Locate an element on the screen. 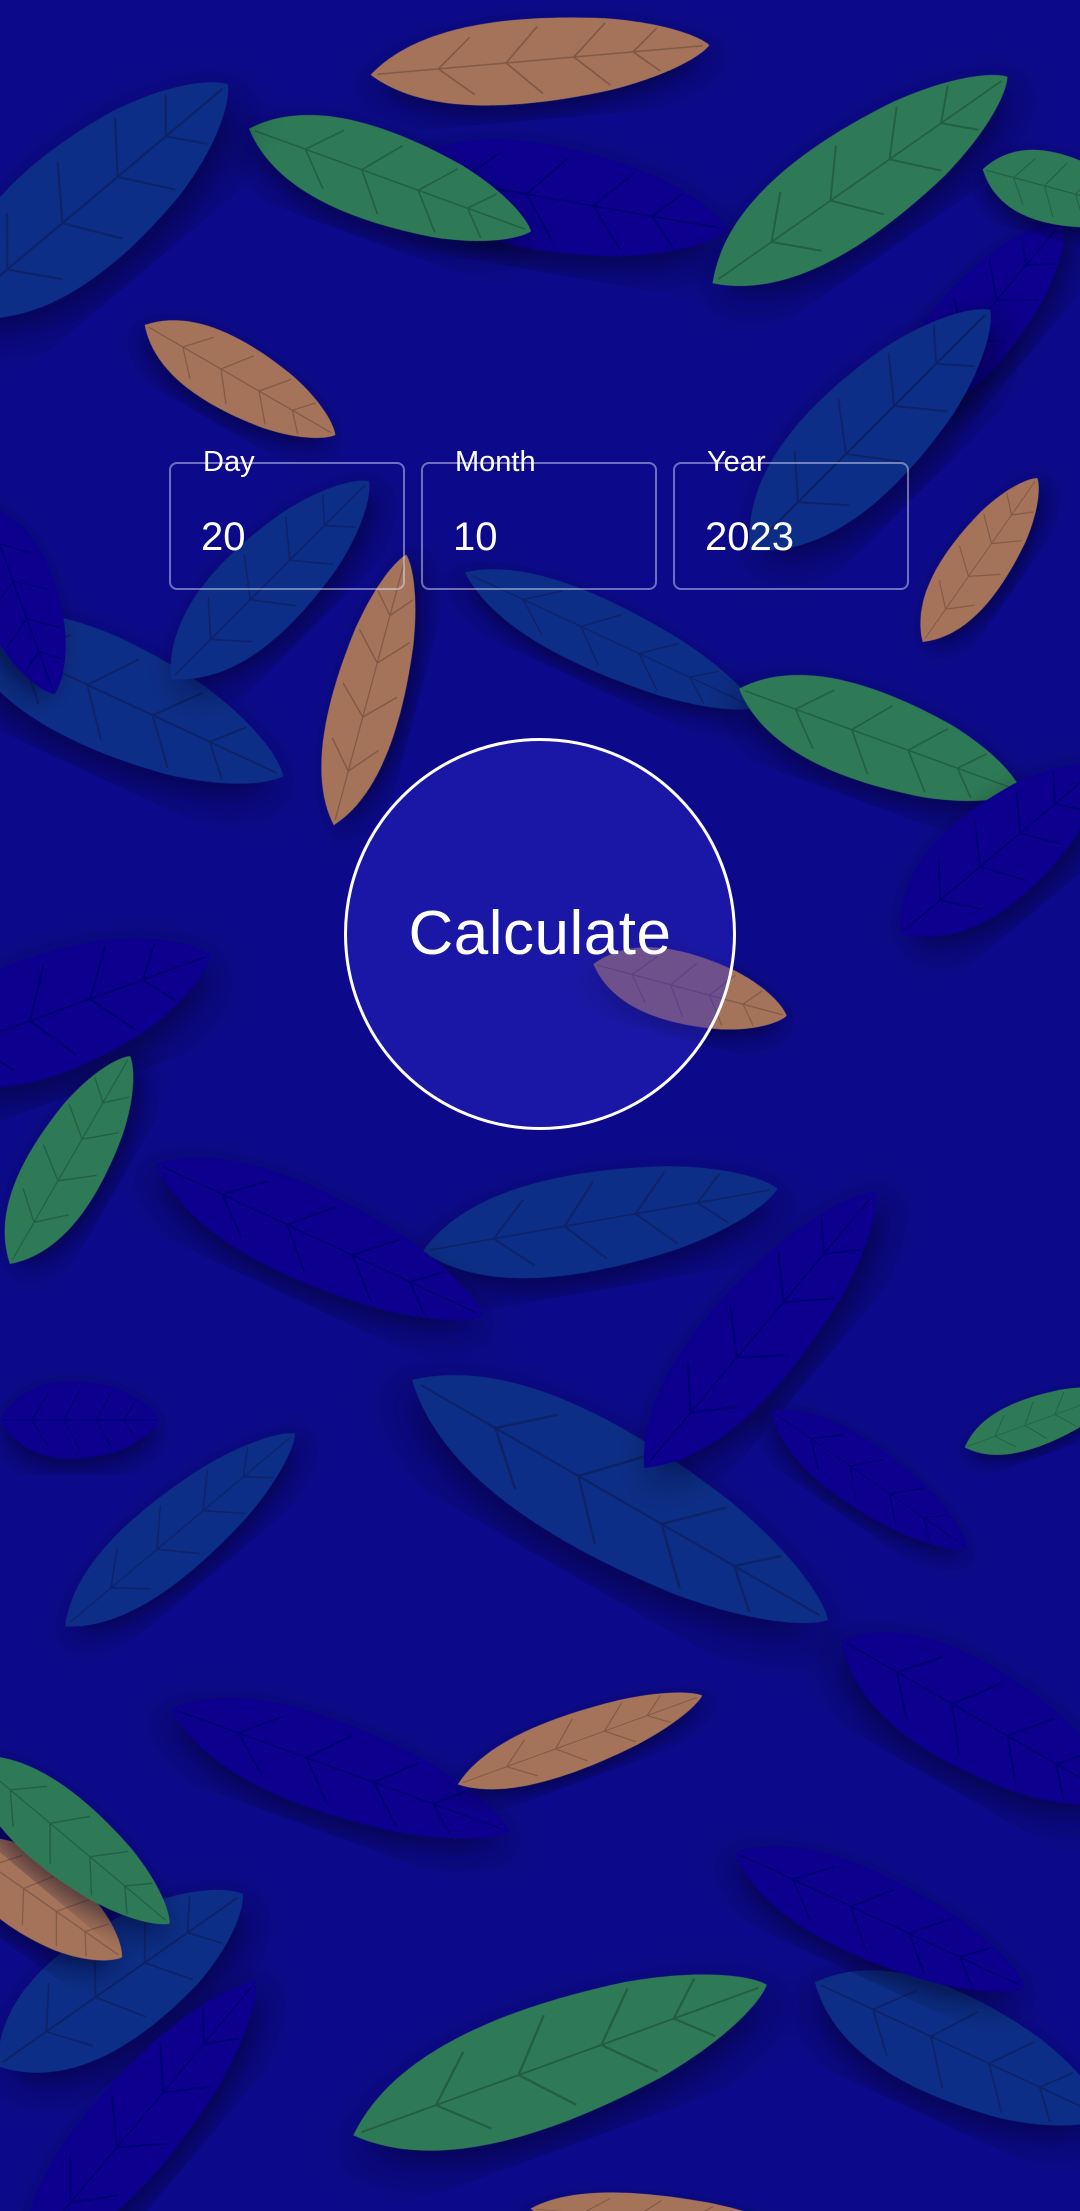 This screenshot has height=2211, width=1080. month-field-label: Month is located at coordinates (495, 462).